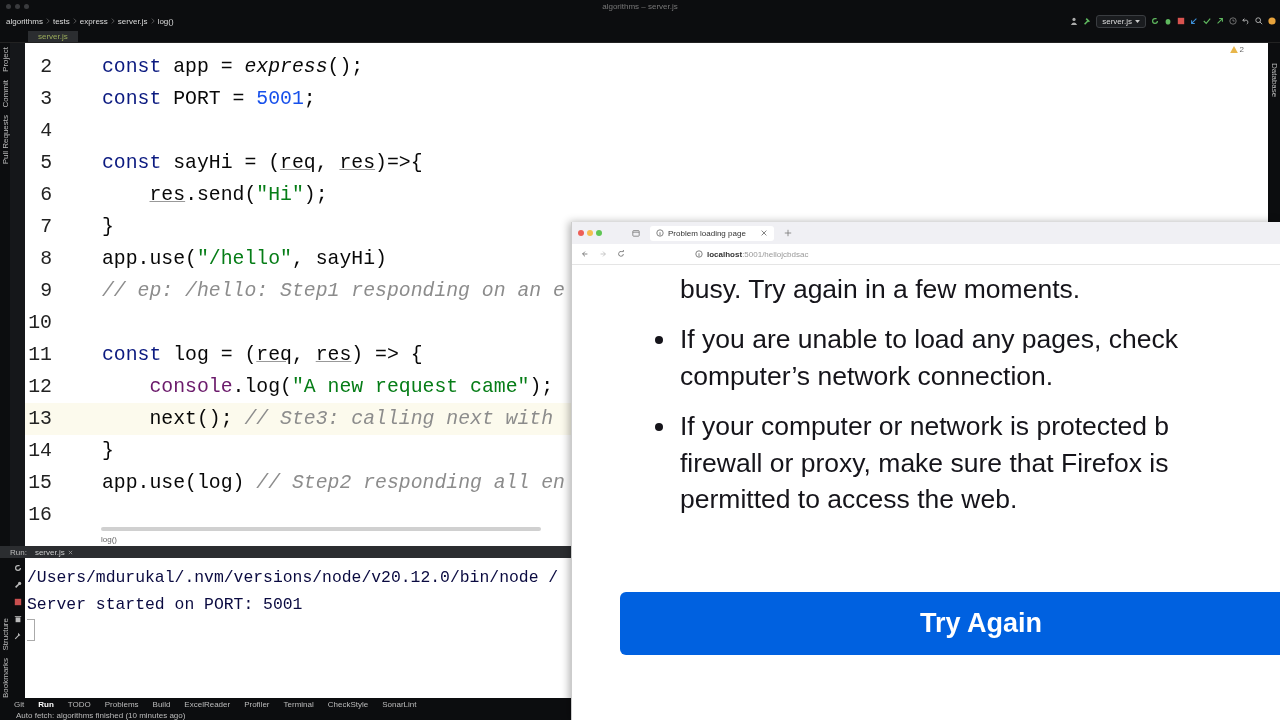 This screenshot has height=720, width=1280. What do you see at coordinates (298, 704) in the screenshot?
I see `tool-window-tab: Terminal` at bounding box center [298, 704].